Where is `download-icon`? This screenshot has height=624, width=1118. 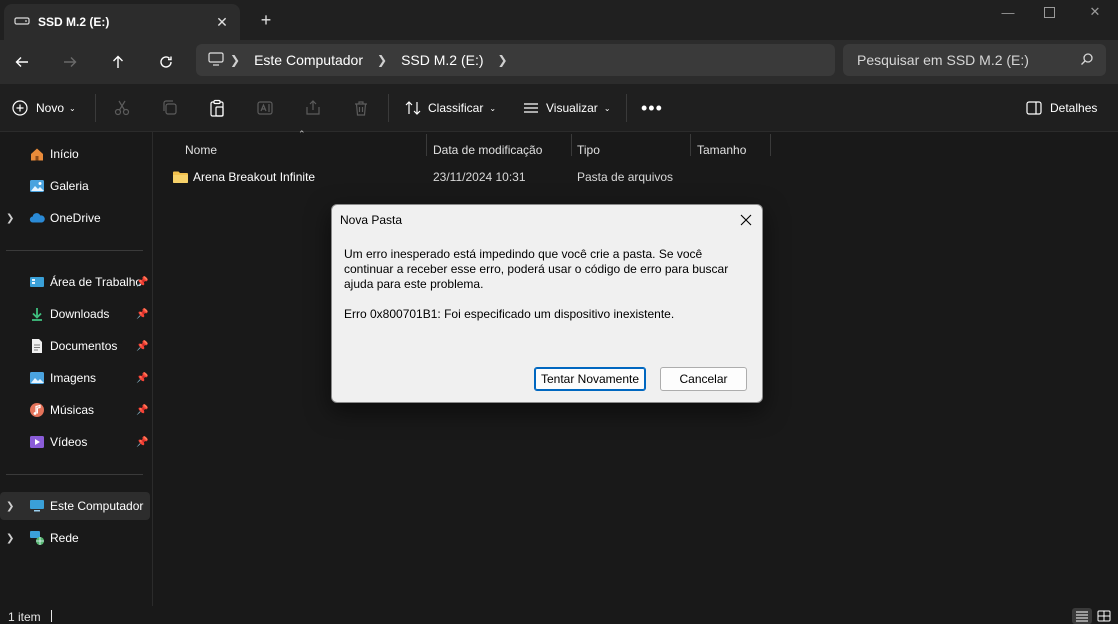 download-icon is located at coordinates (37, 314).